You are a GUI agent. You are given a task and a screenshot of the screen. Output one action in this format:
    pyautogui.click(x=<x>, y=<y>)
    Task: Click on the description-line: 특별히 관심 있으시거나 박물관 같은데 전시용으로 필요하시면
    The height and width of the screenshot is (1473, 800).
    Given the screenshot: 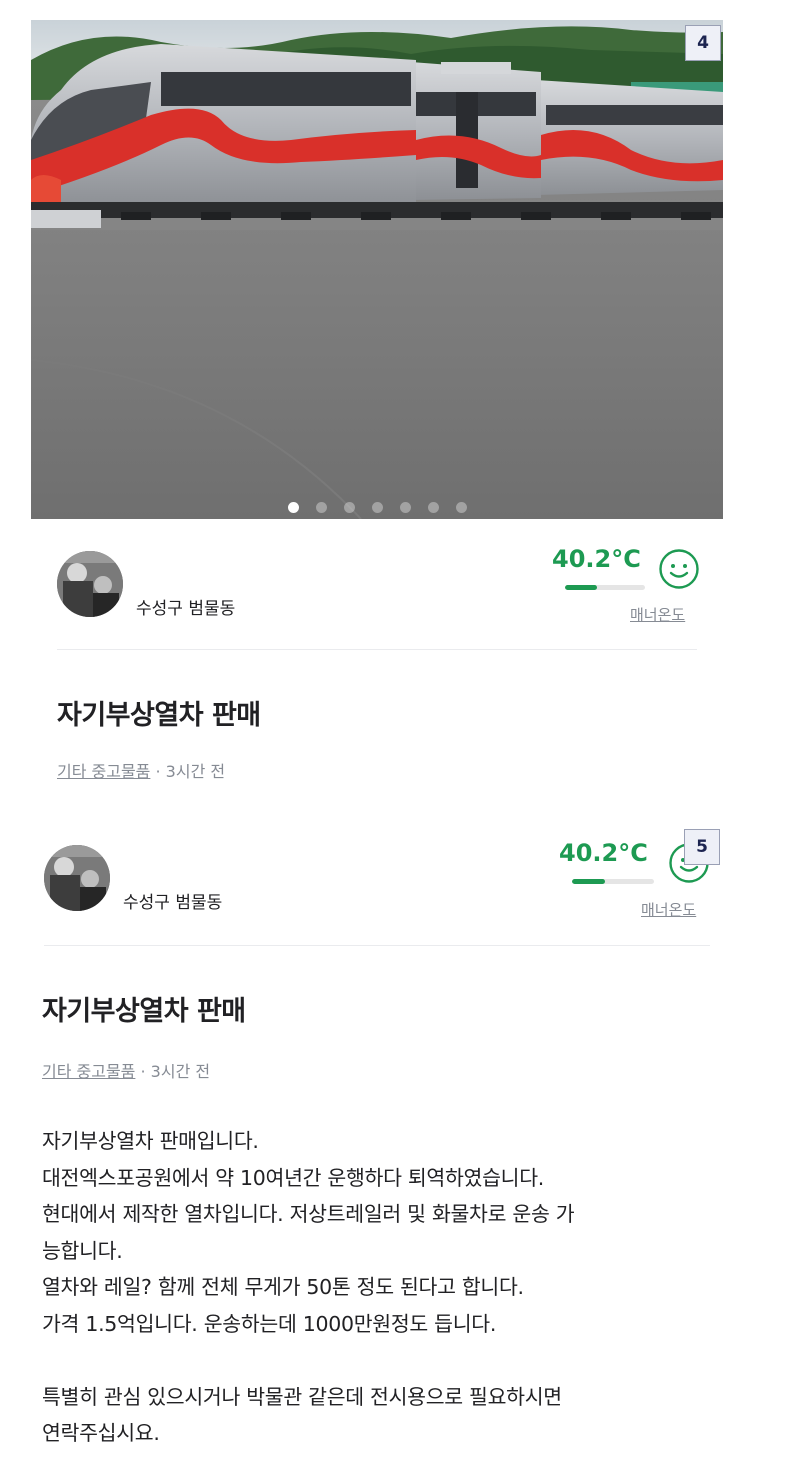 What is the action you would take?
    pyautogui.click(x=302, y=1396)
    